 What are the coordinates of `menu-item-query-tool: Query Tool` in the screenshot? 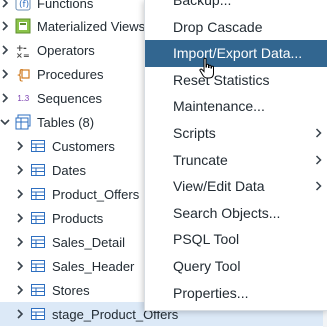 It's located at (236, 266).